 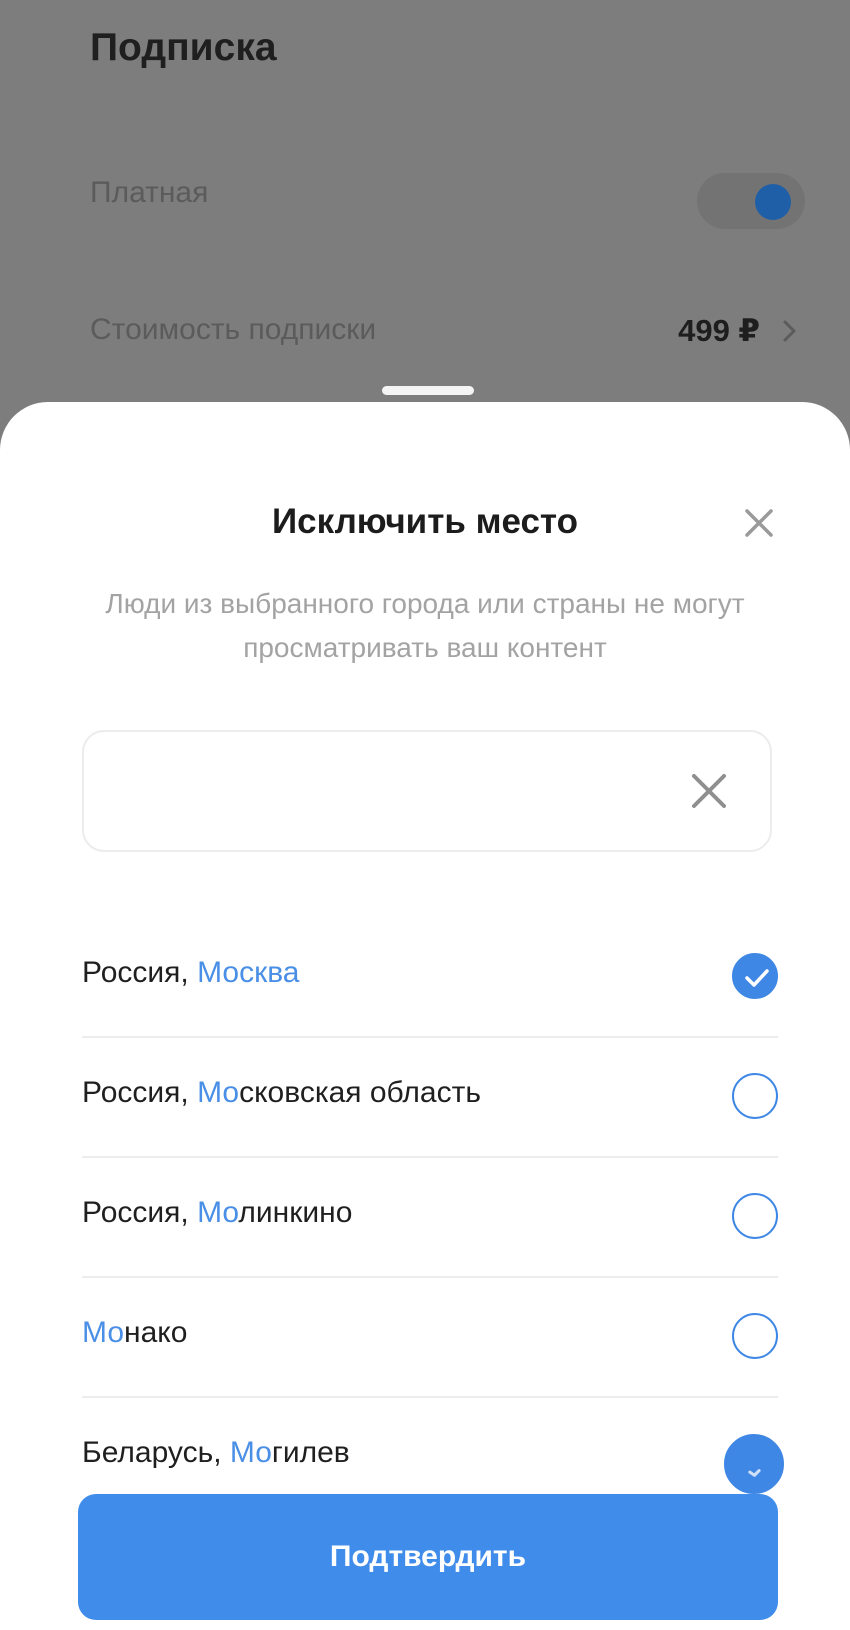 I want to click on paid-toggle, so click(x=751, y=201).